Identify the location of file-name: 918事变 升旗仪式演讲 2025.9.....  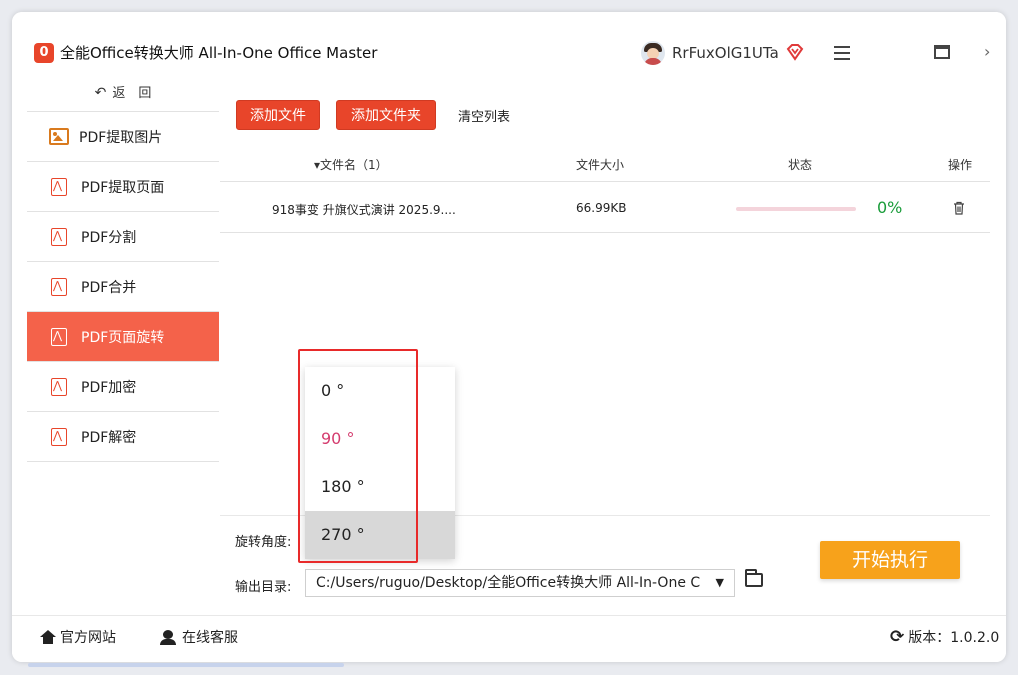
(364, 210).